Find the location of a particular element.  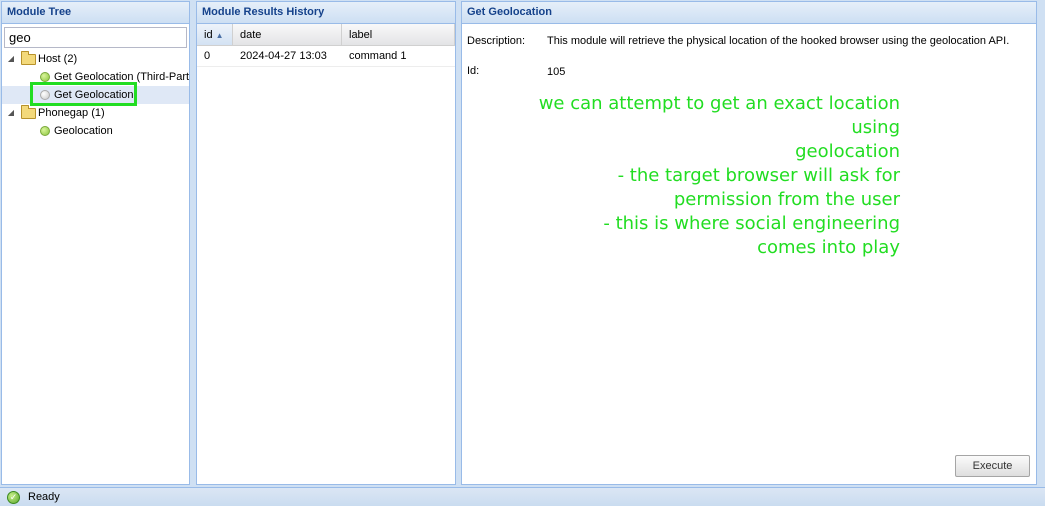

column-header-id: id ▲ is located at coordinates (215, 34).